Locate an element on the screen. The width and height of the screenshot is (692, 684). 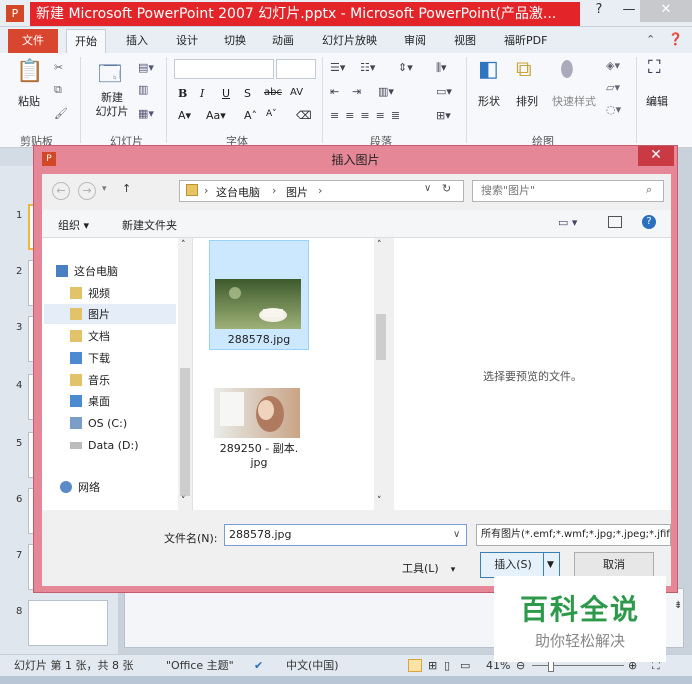
tab-insert: 插入 is located at coordinates (137, 41).